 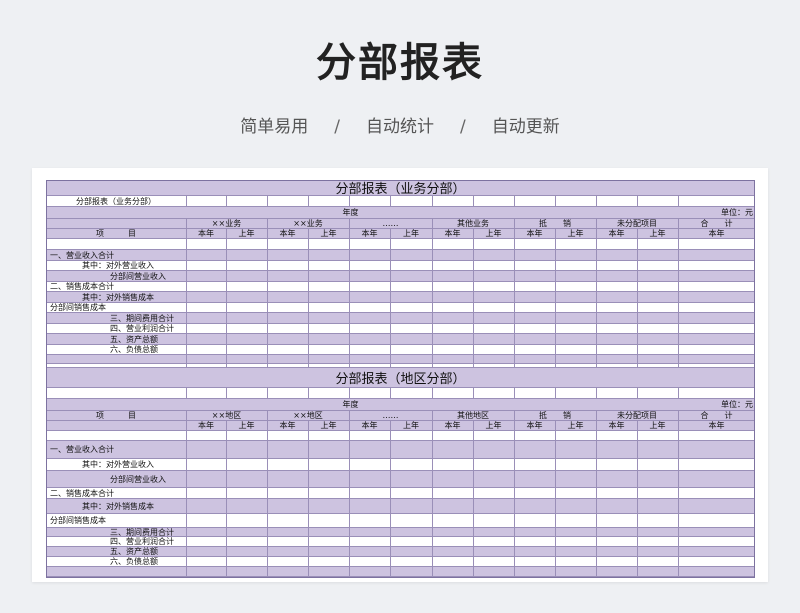 I want to click on table-row: 分部间销售成本, so click(x=400, y=521).